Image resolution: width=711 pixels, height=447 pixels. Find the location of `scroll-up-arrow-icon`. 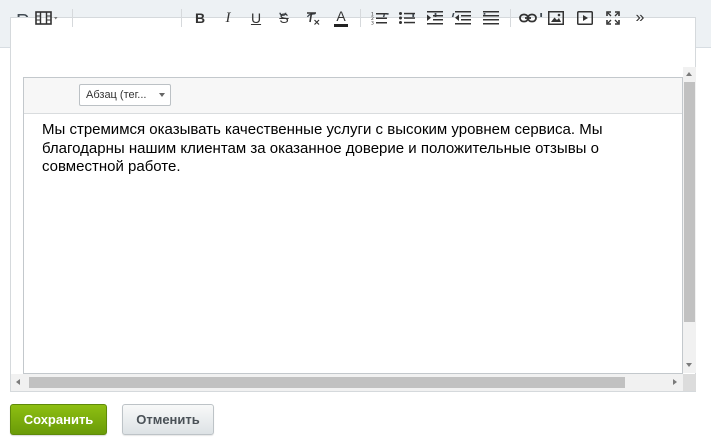

scroll-up-arrow-icon is located at coordinates (689, 74).